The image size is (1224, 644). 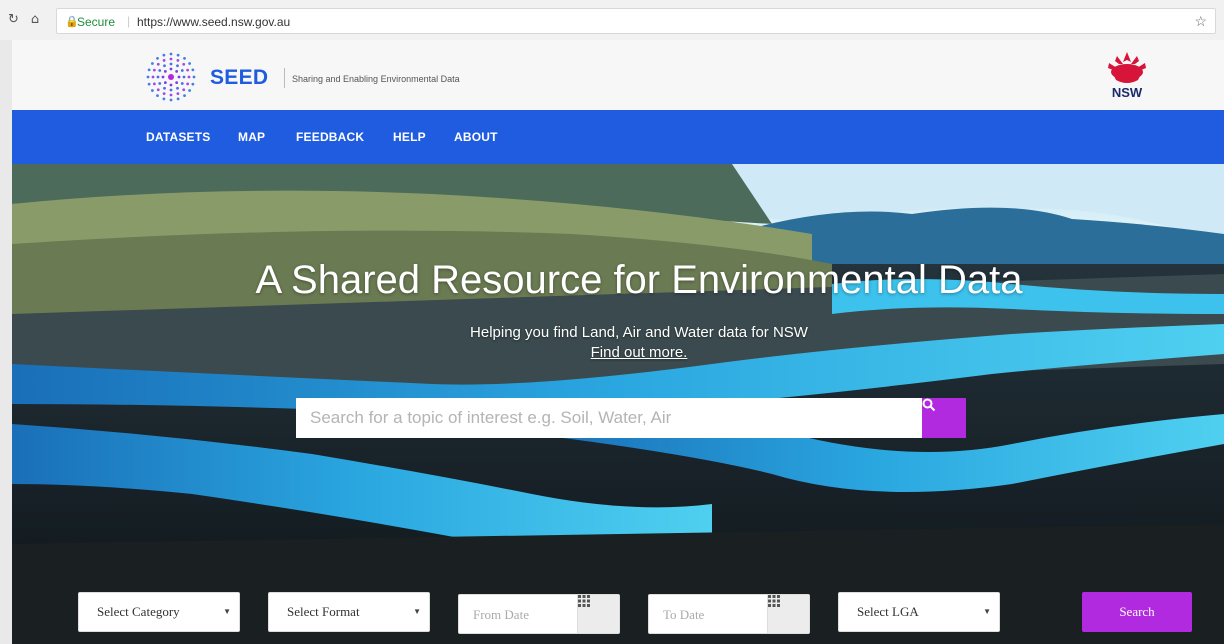 What do you see at coordinates (929, 405) in the screenshot?
I see `search-icon` at bounding box center [929, 405].